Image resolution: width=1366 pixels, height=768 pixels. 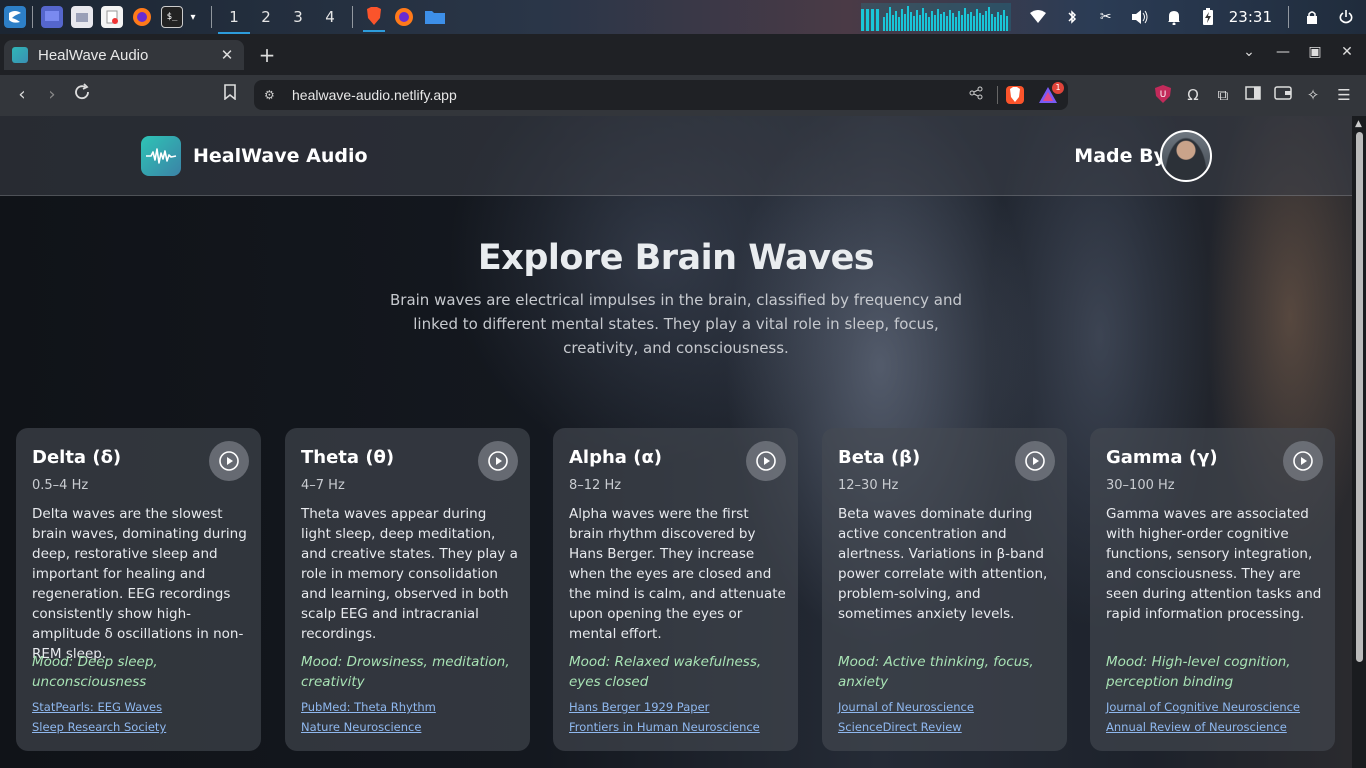 I want to click on workspace-4: 4, so click(x=330, y=17).